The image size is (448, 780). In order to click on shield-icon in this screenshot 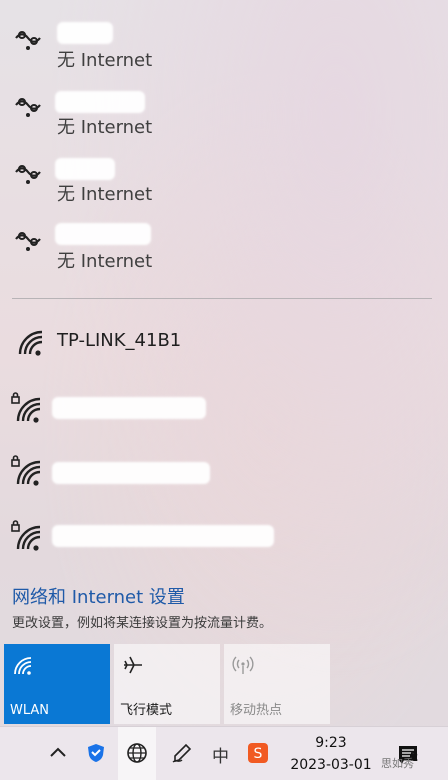, I will do `click(96, 753)`.